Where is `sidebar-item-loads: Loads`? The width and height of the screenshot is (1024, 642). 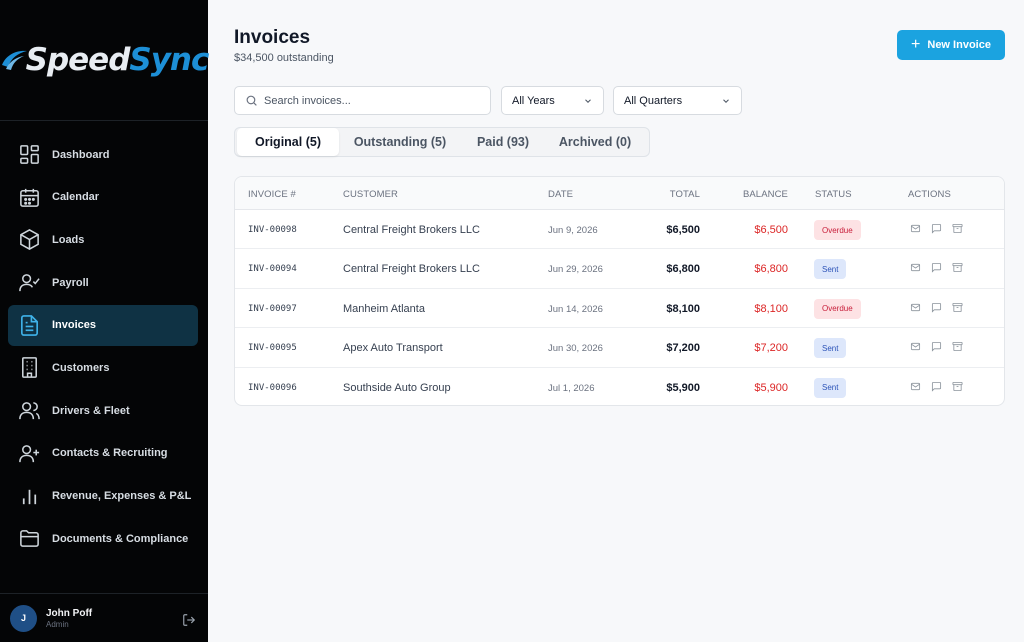 sidebar-item-loads: Loads is located at coordinates (103, 239).